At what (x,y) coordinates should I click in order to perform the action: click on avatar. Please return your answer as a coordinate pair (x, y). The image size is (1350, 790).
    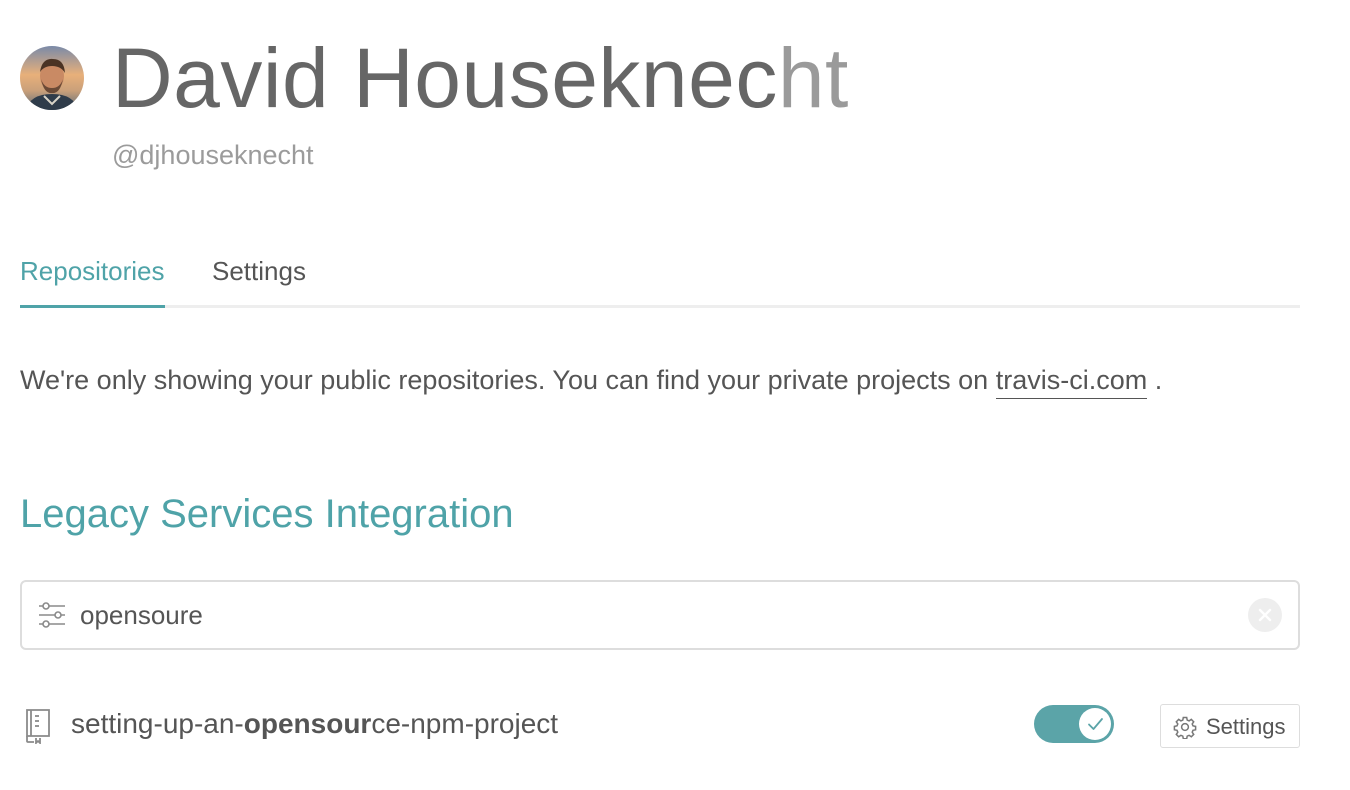
    Looking at the image, I should click on (52, 78).